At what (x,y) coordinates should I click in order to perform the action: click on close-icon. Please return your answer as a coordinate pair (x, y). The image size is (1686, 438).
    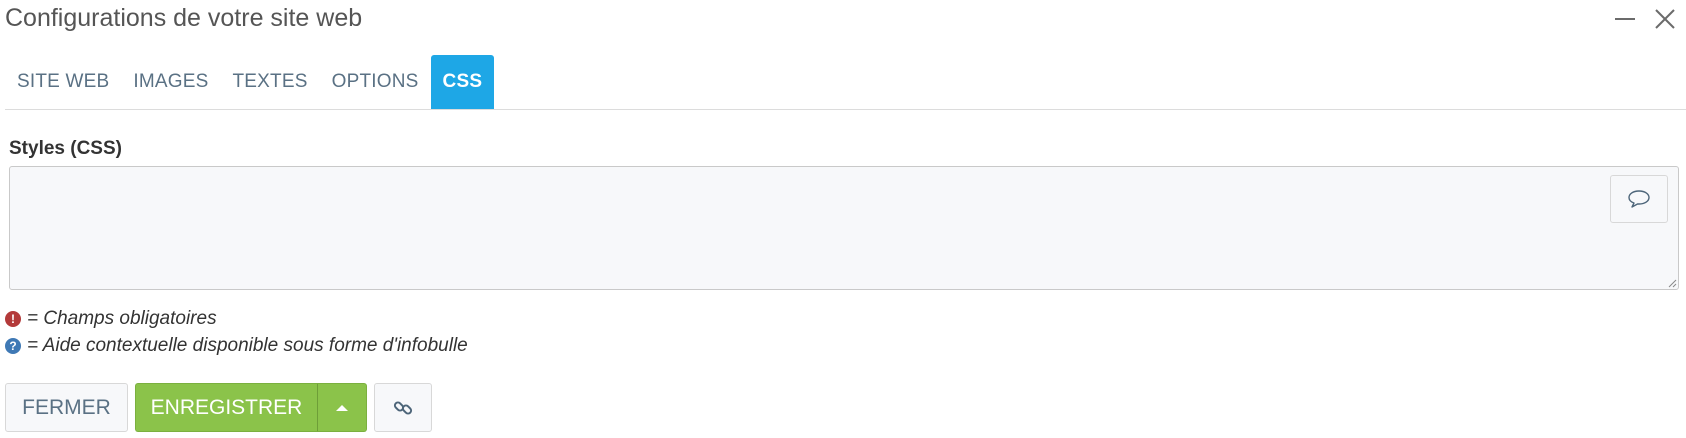
    Looking at the image, I should click on (1665, 19).